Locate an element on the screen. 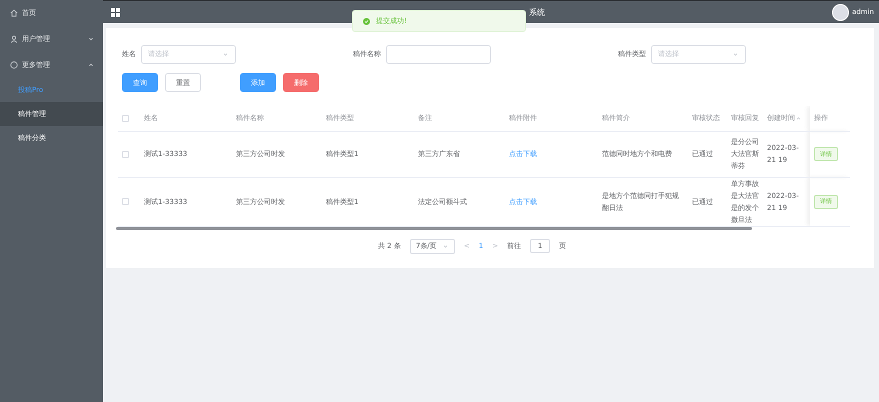 The image size is (879, 402). check-circle-icon is located at coordinates (366, 21).